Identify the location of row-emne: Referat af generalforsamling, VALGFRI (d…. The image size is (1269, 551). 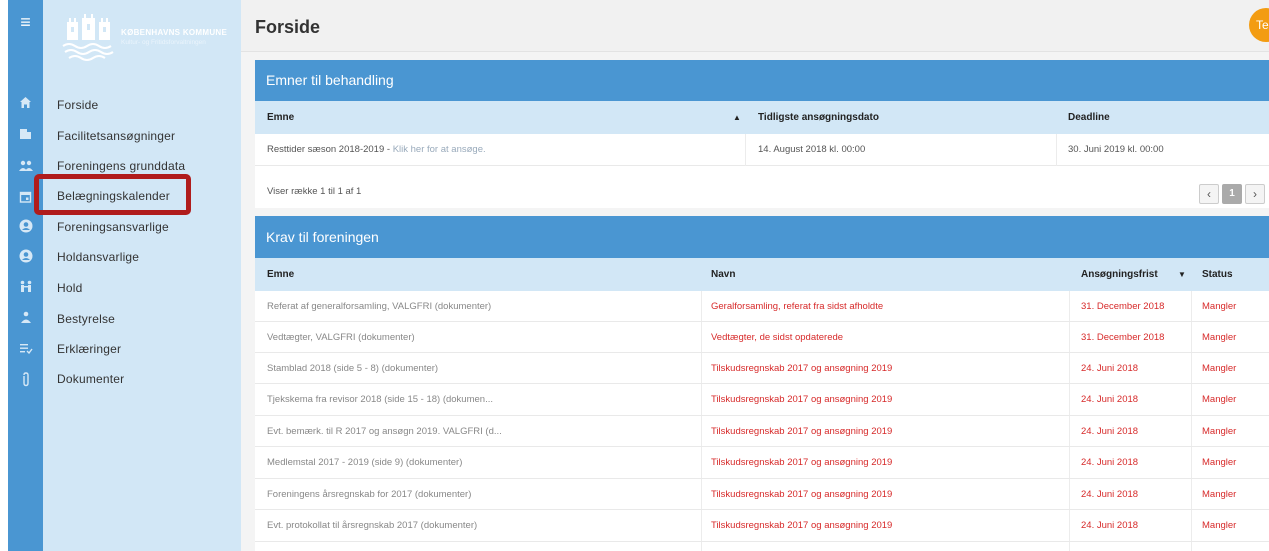
(379, 306).